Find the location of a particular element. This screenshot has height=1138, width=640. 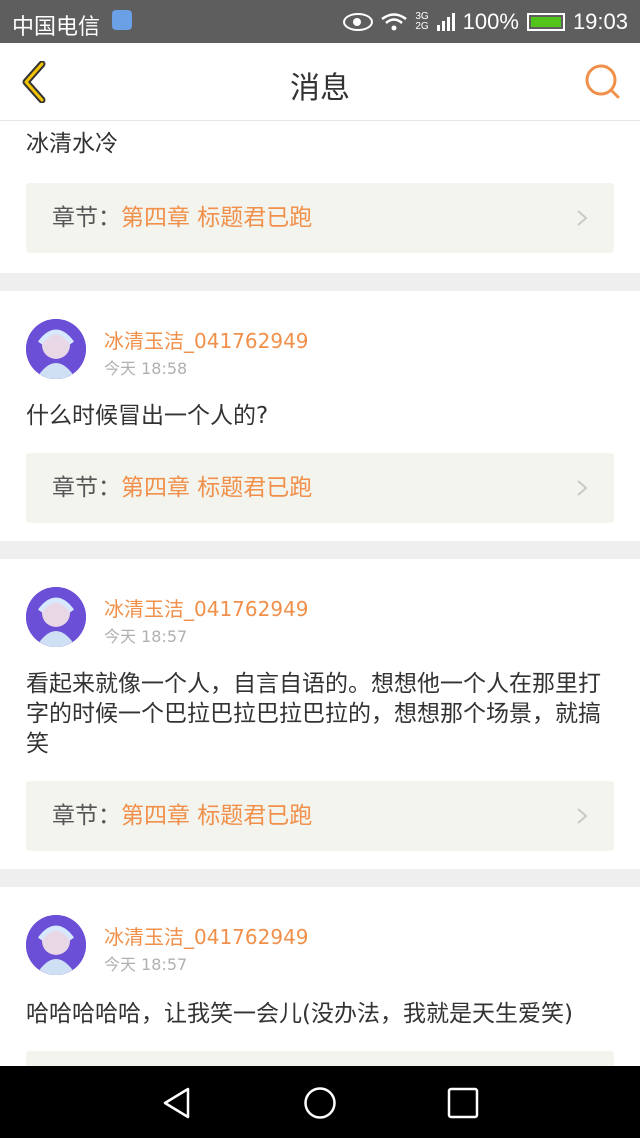

wifi-icon is located at coordinates (394, 22).